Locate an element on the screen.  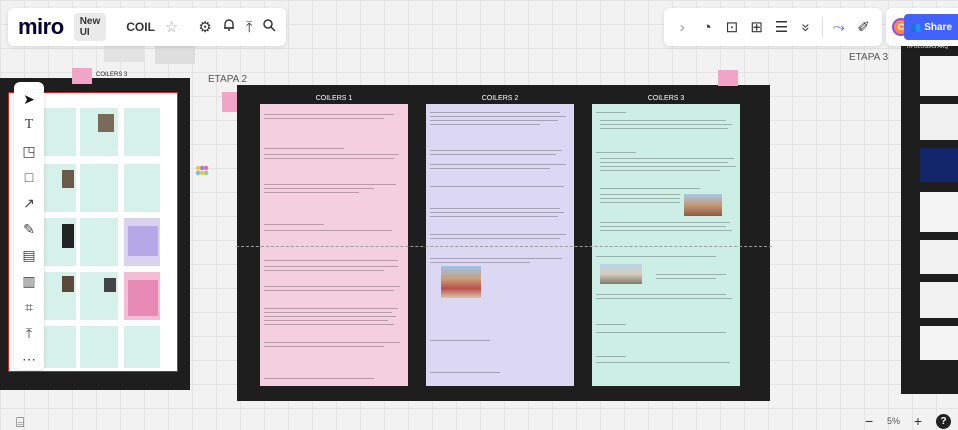
select-tool-icon: ➤ is located at coordinates (29, 99).